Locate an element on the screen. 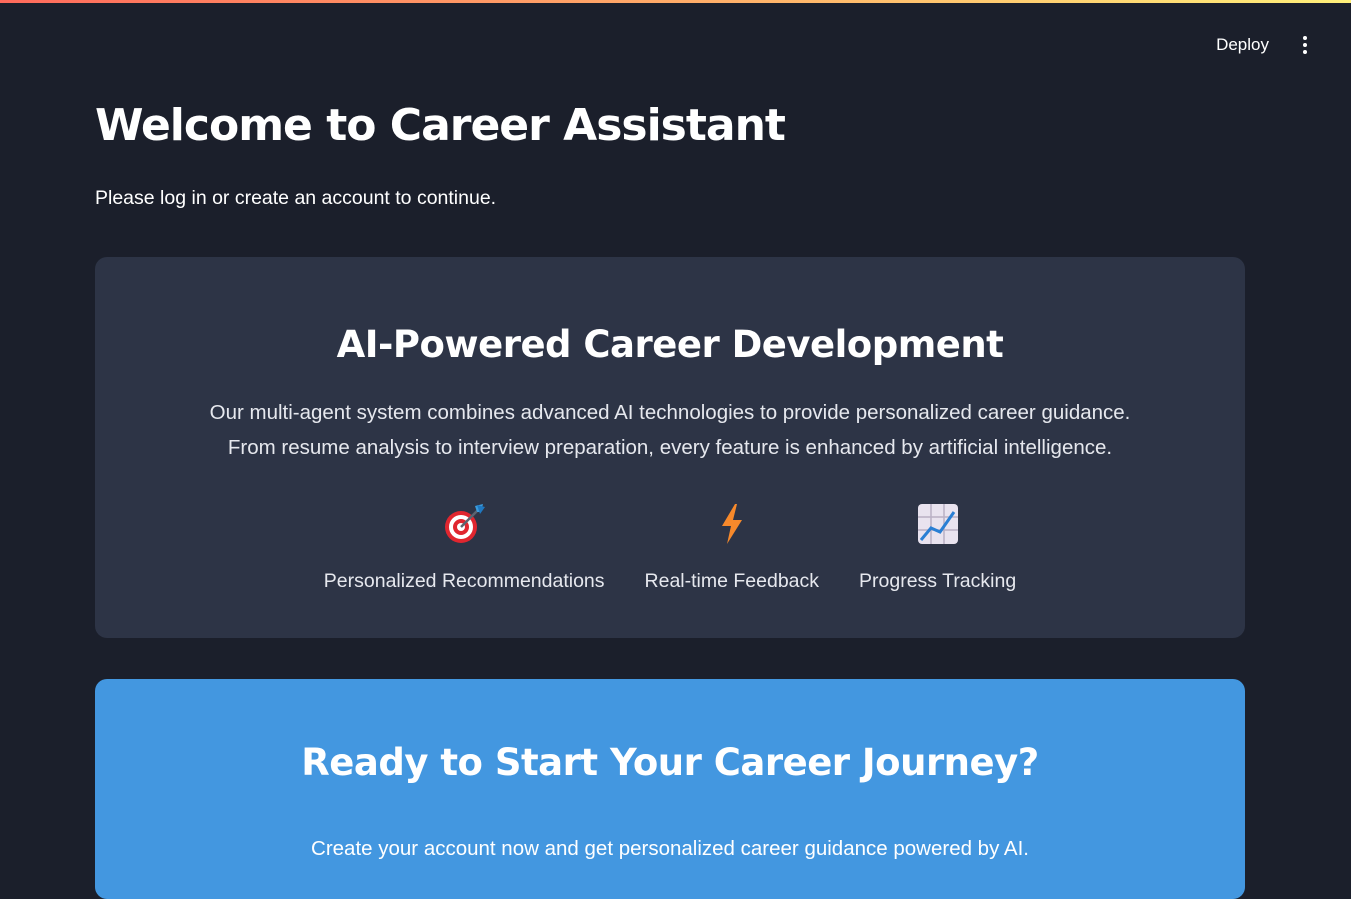 This screenshot has width=1351, height=899. app-header: Deploy is located at coordinates (1263, 45).